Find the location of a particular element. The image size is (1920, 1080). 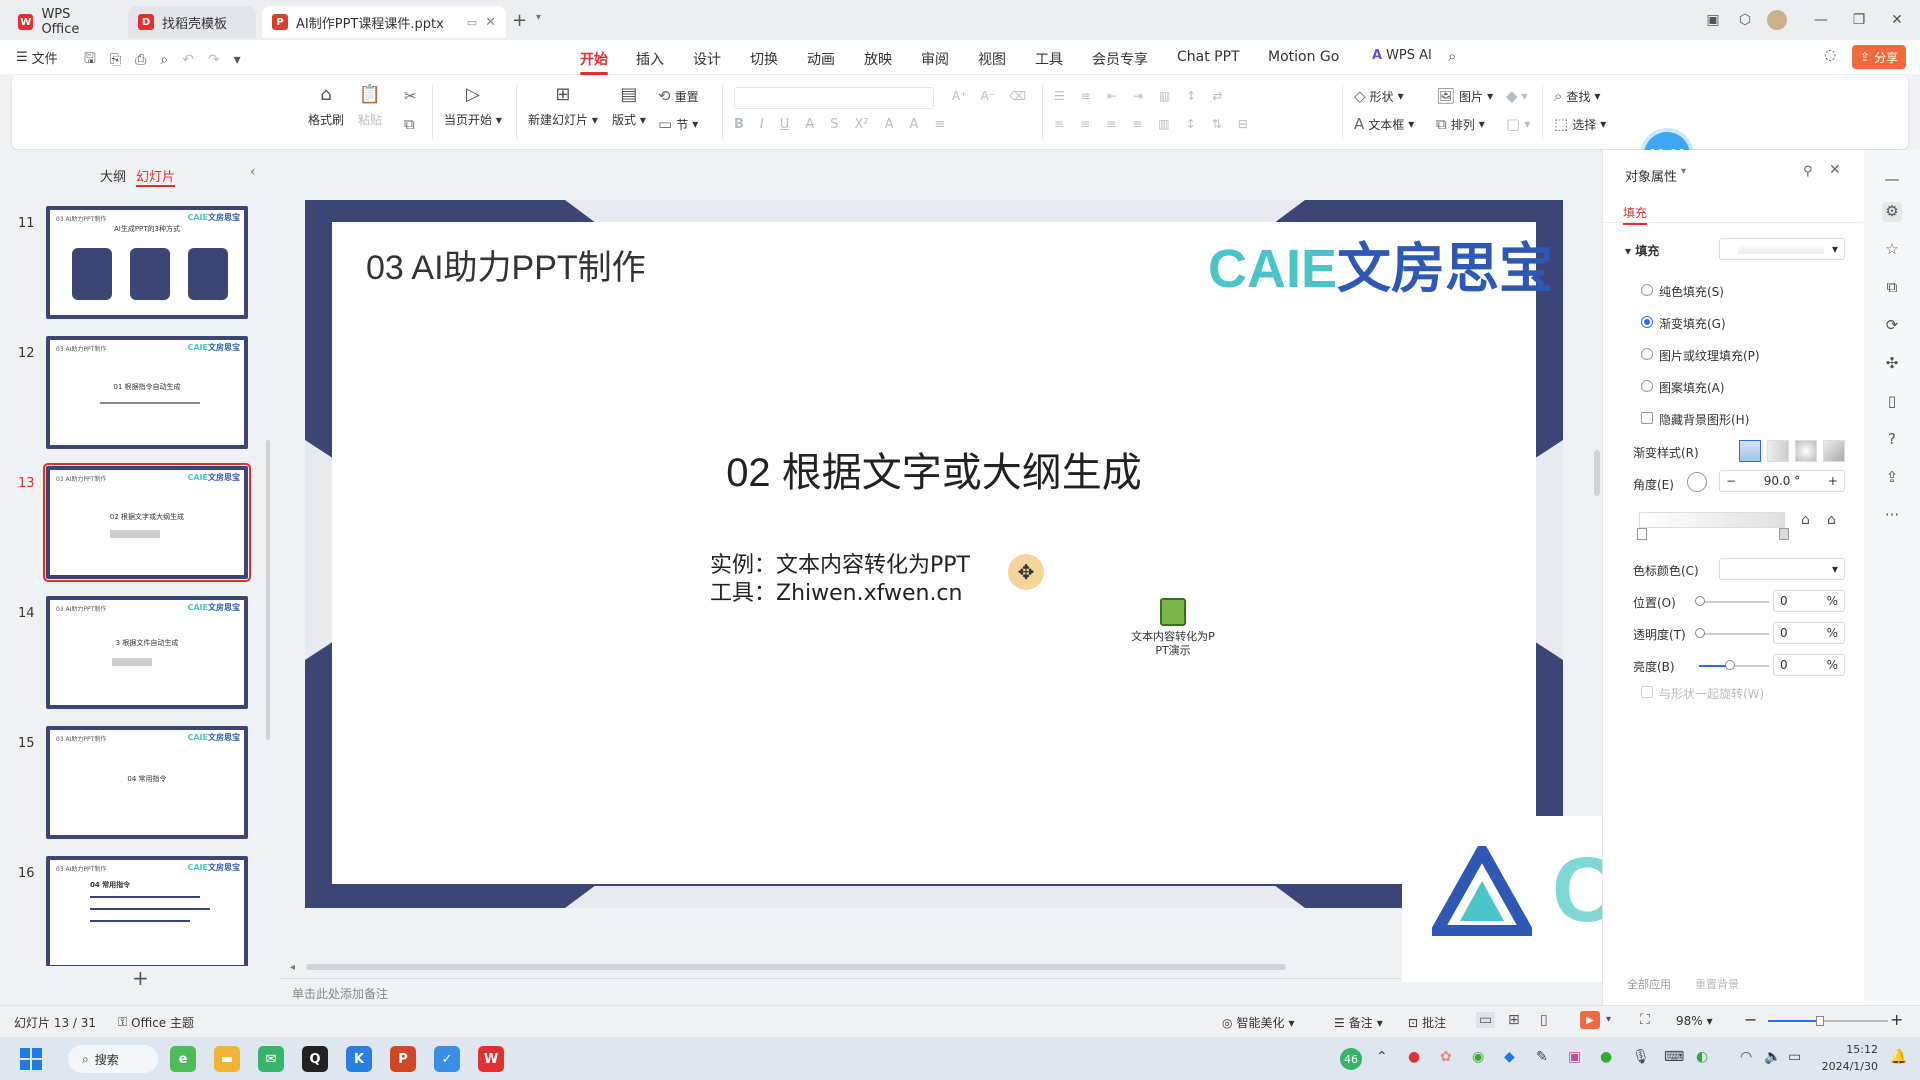

horizontal-scrollbar is located at coordinates (796, 967).